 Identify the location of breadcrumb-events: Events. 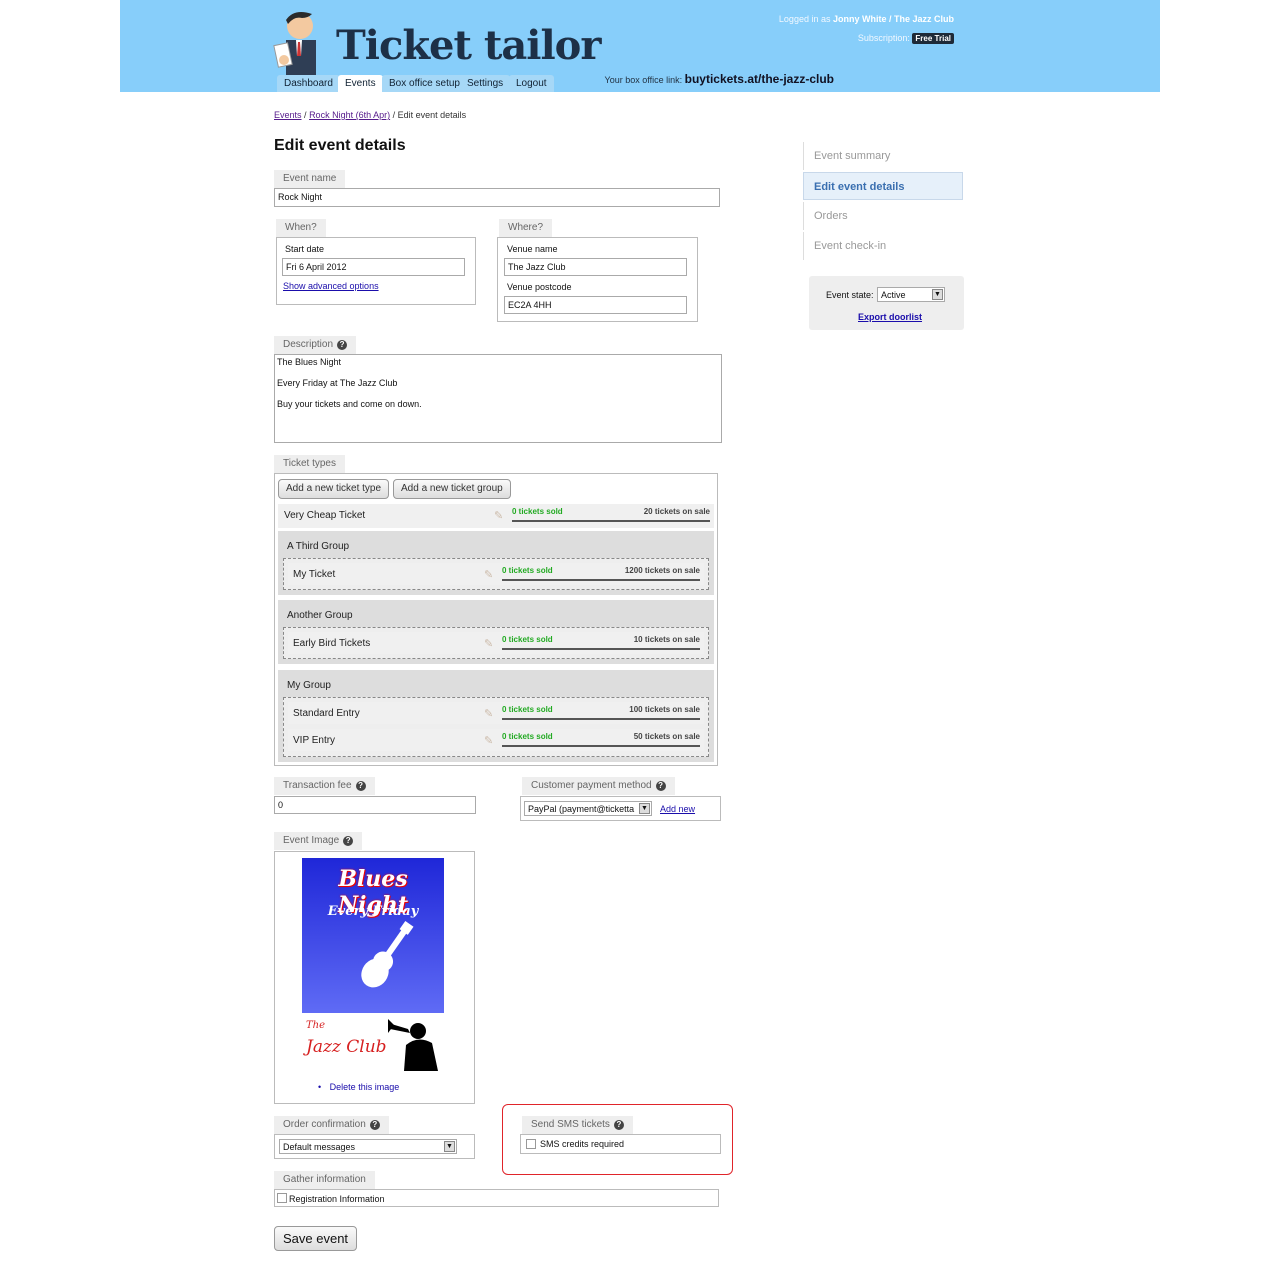
(288, 115).